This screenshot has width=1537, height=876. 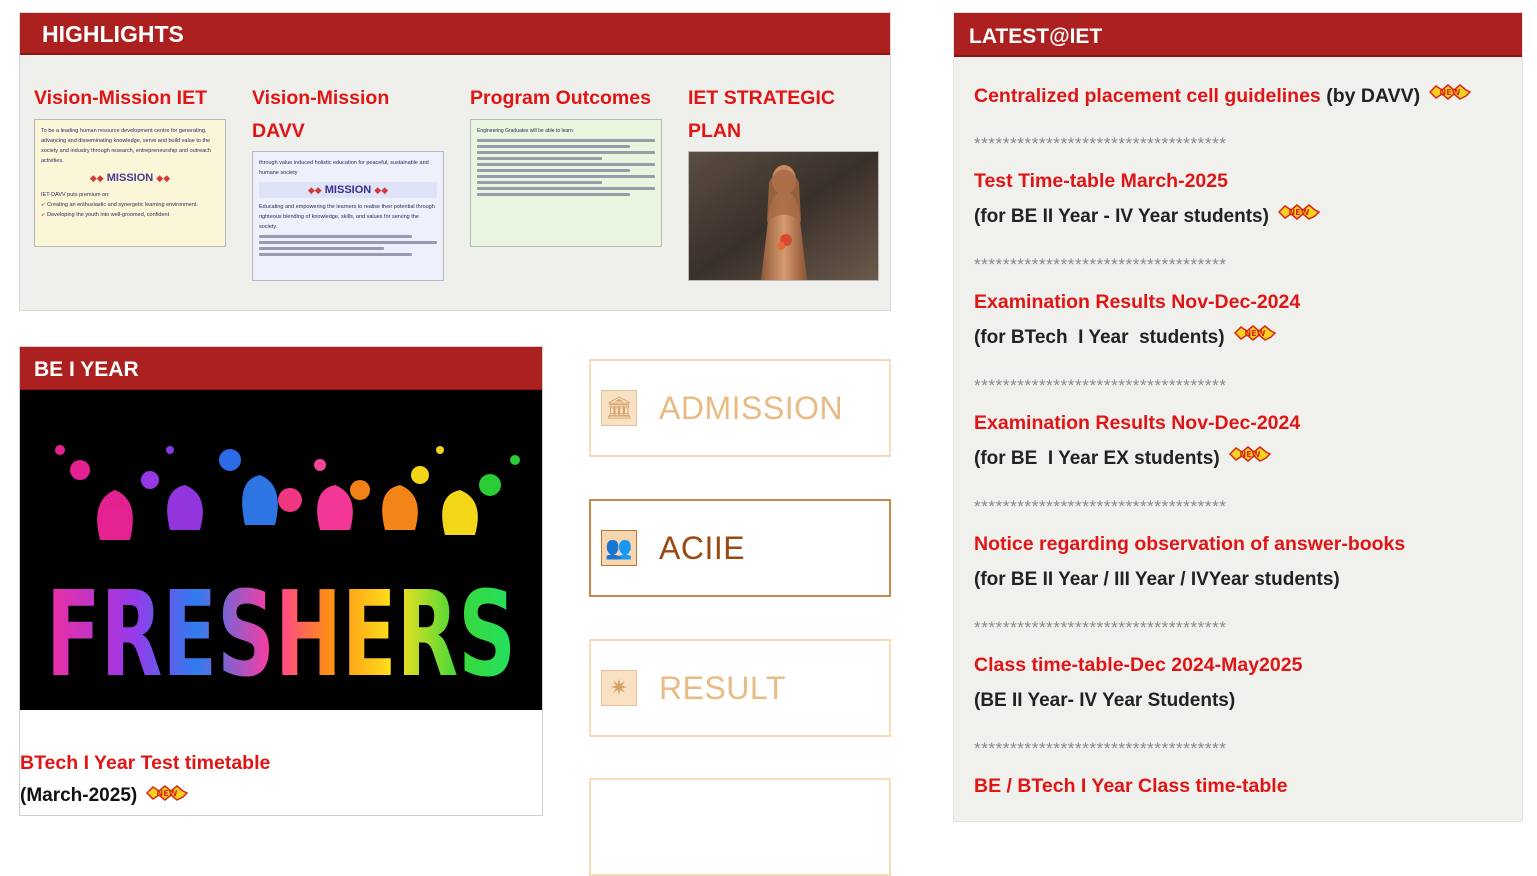 I want to click on highlight-vision-mission-iet: Vision-Mission IET, so click(x=120, y=98).